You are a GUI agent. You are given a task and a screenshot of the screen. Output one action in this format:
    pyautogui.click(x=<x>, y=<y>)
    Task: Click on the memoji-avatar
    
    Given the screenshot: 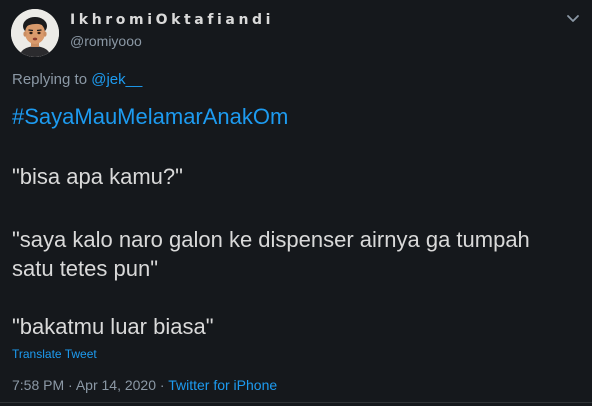 What is the action you would take?
    pyautogui.click(x=35, y=33)
    